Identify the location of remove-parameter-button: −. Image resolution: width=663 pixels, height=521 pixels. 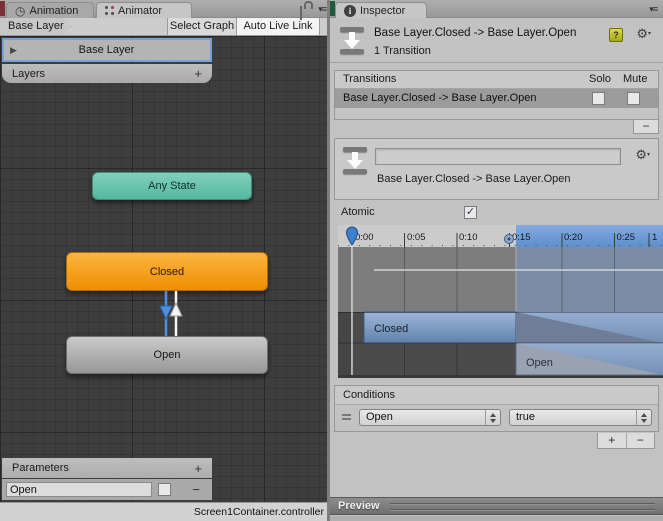
(200, 489).